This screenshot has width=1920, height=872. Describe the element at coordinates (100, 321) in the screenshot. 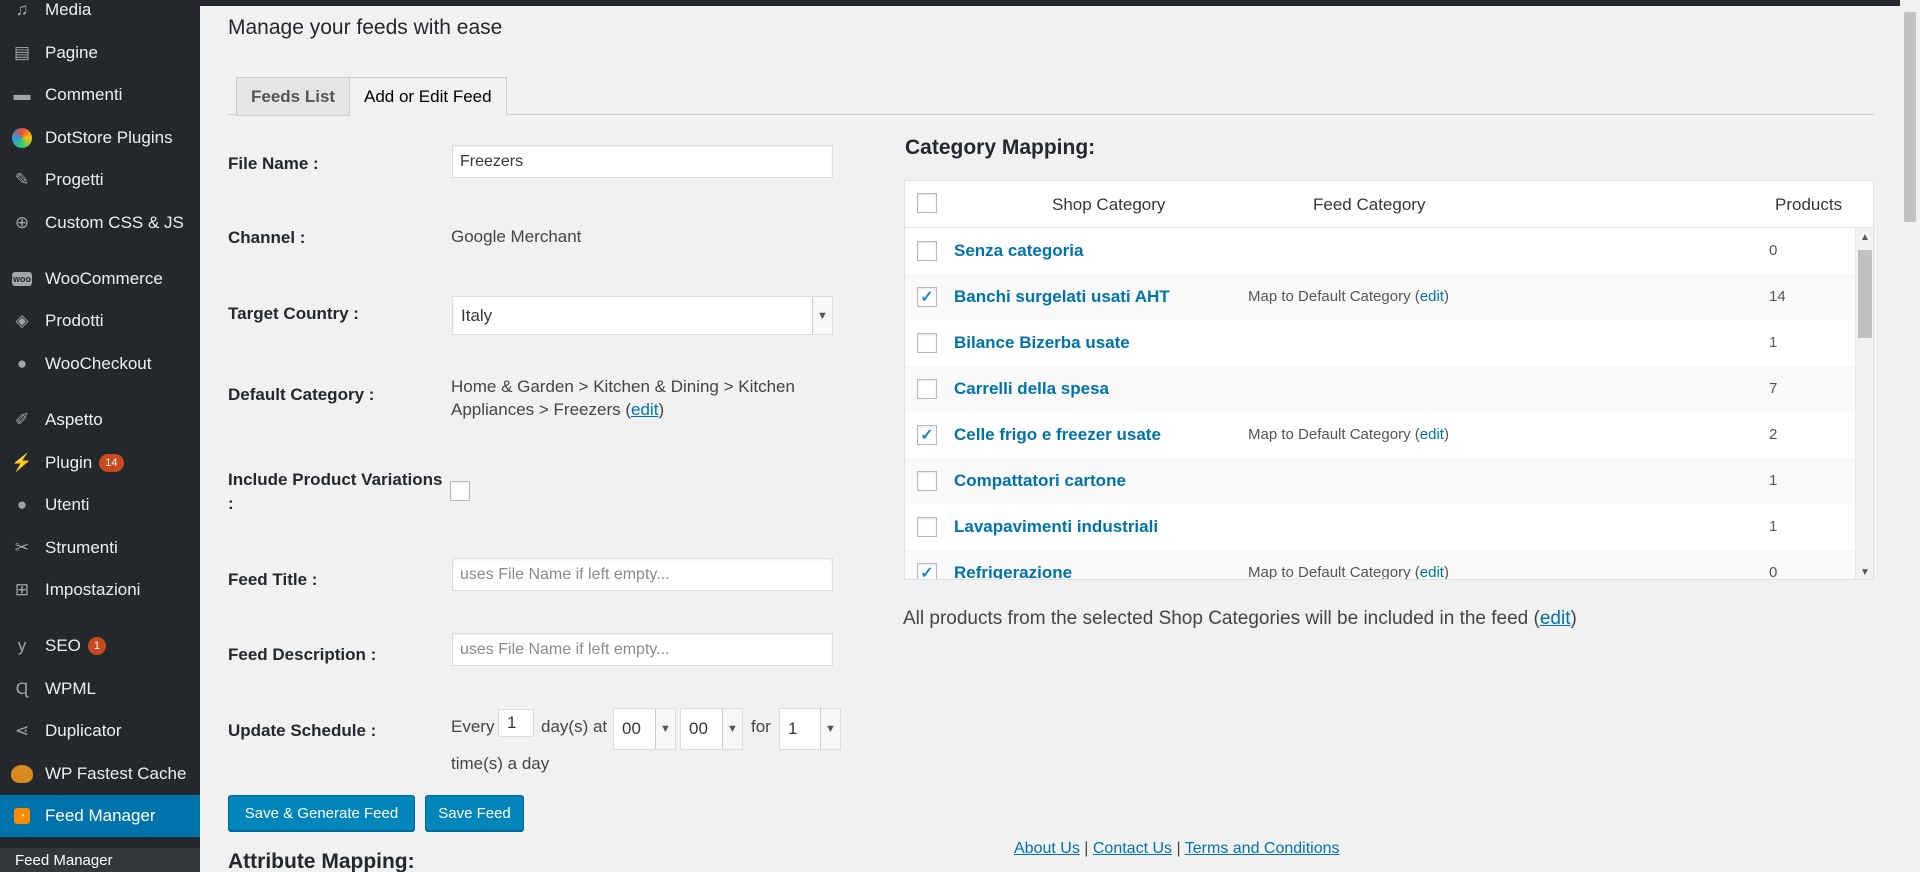

I see `sidebar-item-products: ◈ Prodotti` at that location.